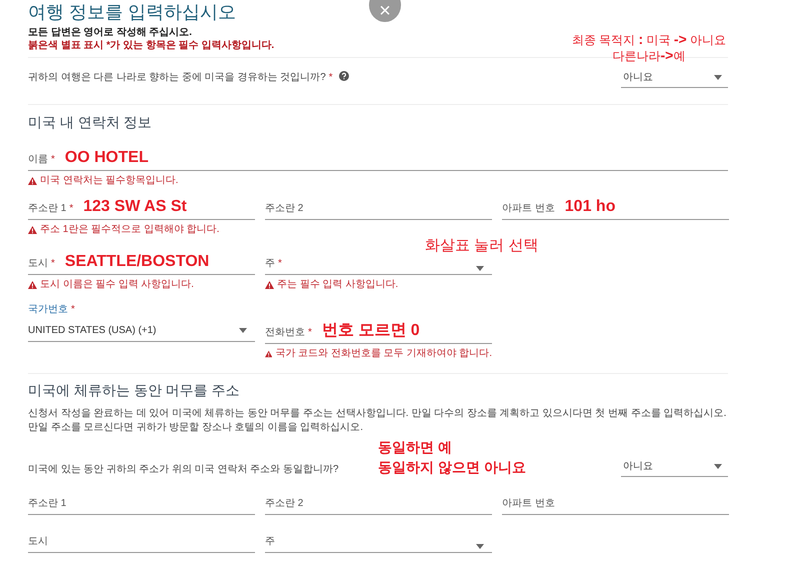 The image size is (800, 584). Describe the element at coordinates (183, 470) in the screenshot. I see `question-text: 미국에 있는 동안 귀하의 주소가 위의 미국 연락처 주소와 동일합니까?` at that location.